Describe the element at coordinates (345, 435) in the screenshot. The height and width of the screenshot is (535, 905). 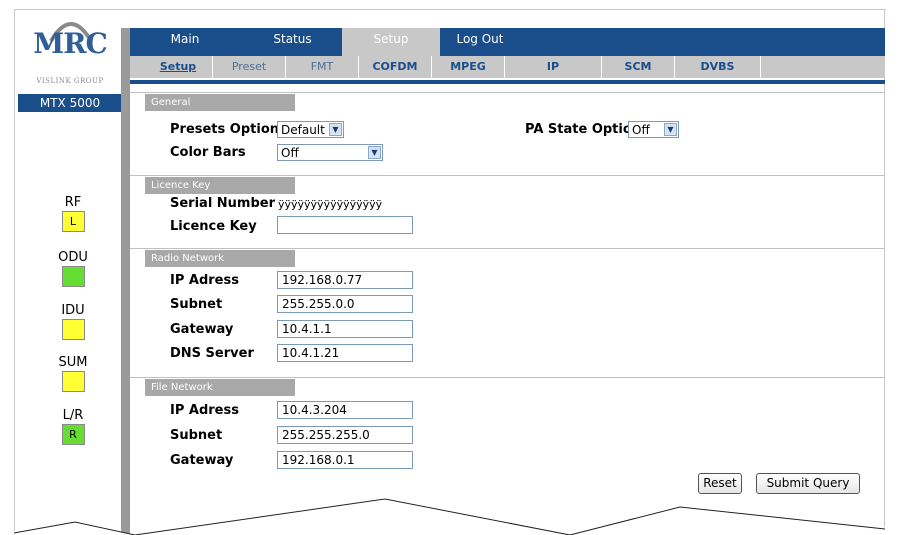
I see `file-subnet-input` at that location.